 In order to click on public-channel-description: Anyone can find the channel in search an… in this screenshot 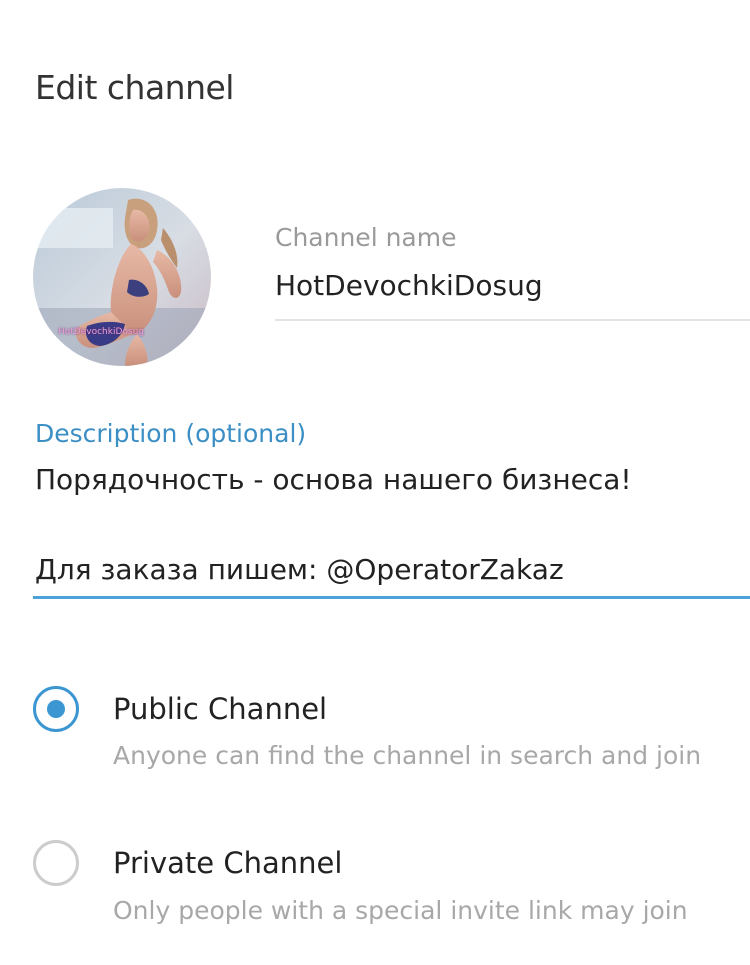, I will do `click(407, 755)`.